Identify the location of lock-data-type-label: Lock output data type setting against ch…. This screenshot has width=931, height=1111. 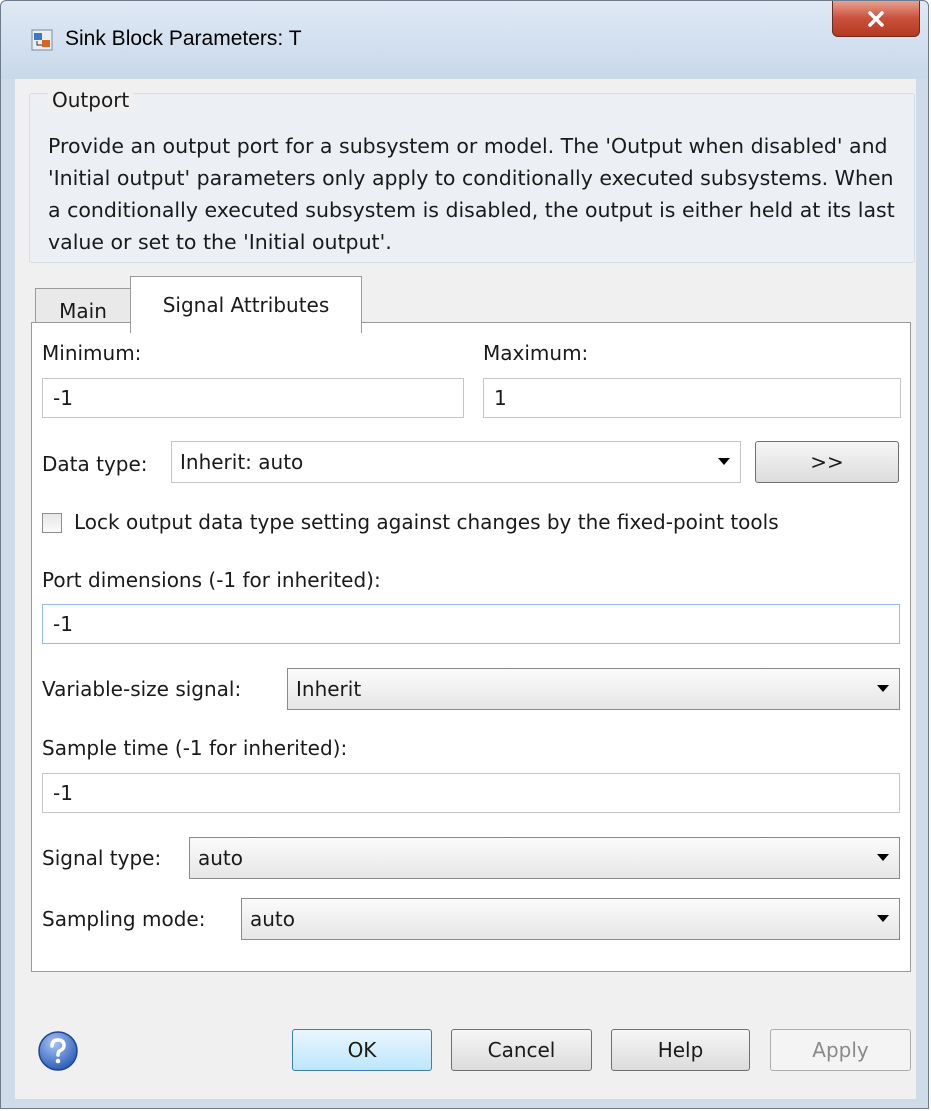
(426, 522).